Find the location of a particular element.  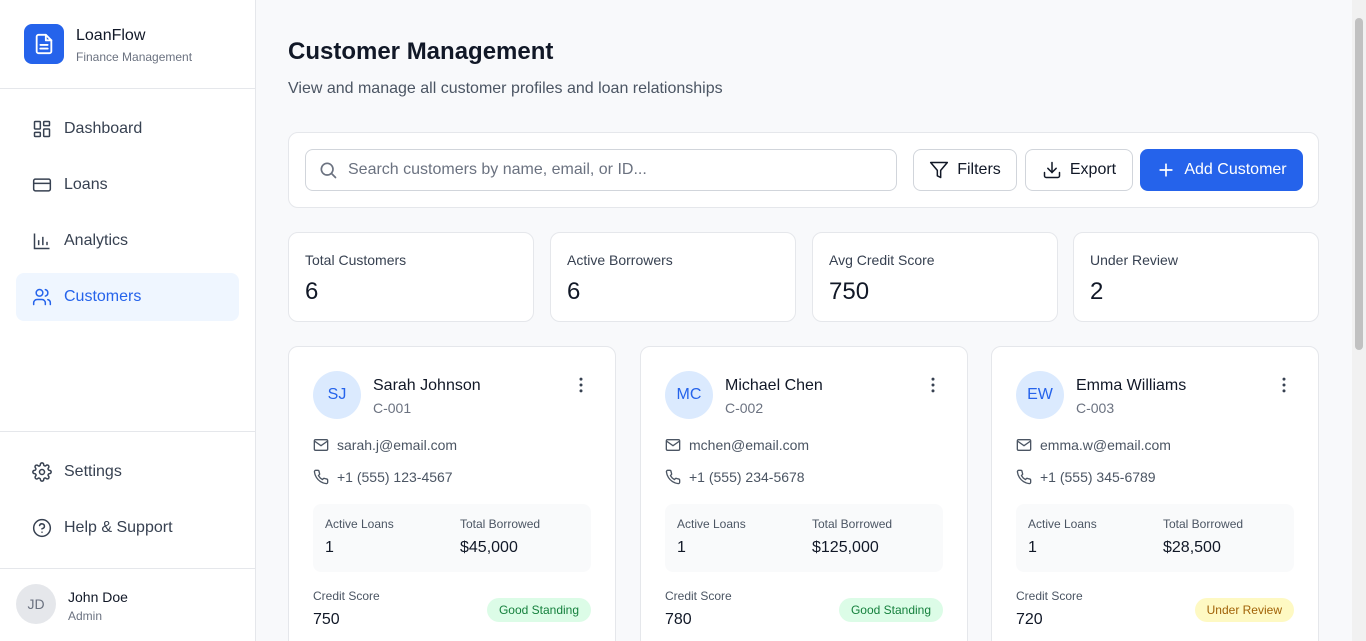

brand-name: LoanFlow is located at coordinates (111, 35).